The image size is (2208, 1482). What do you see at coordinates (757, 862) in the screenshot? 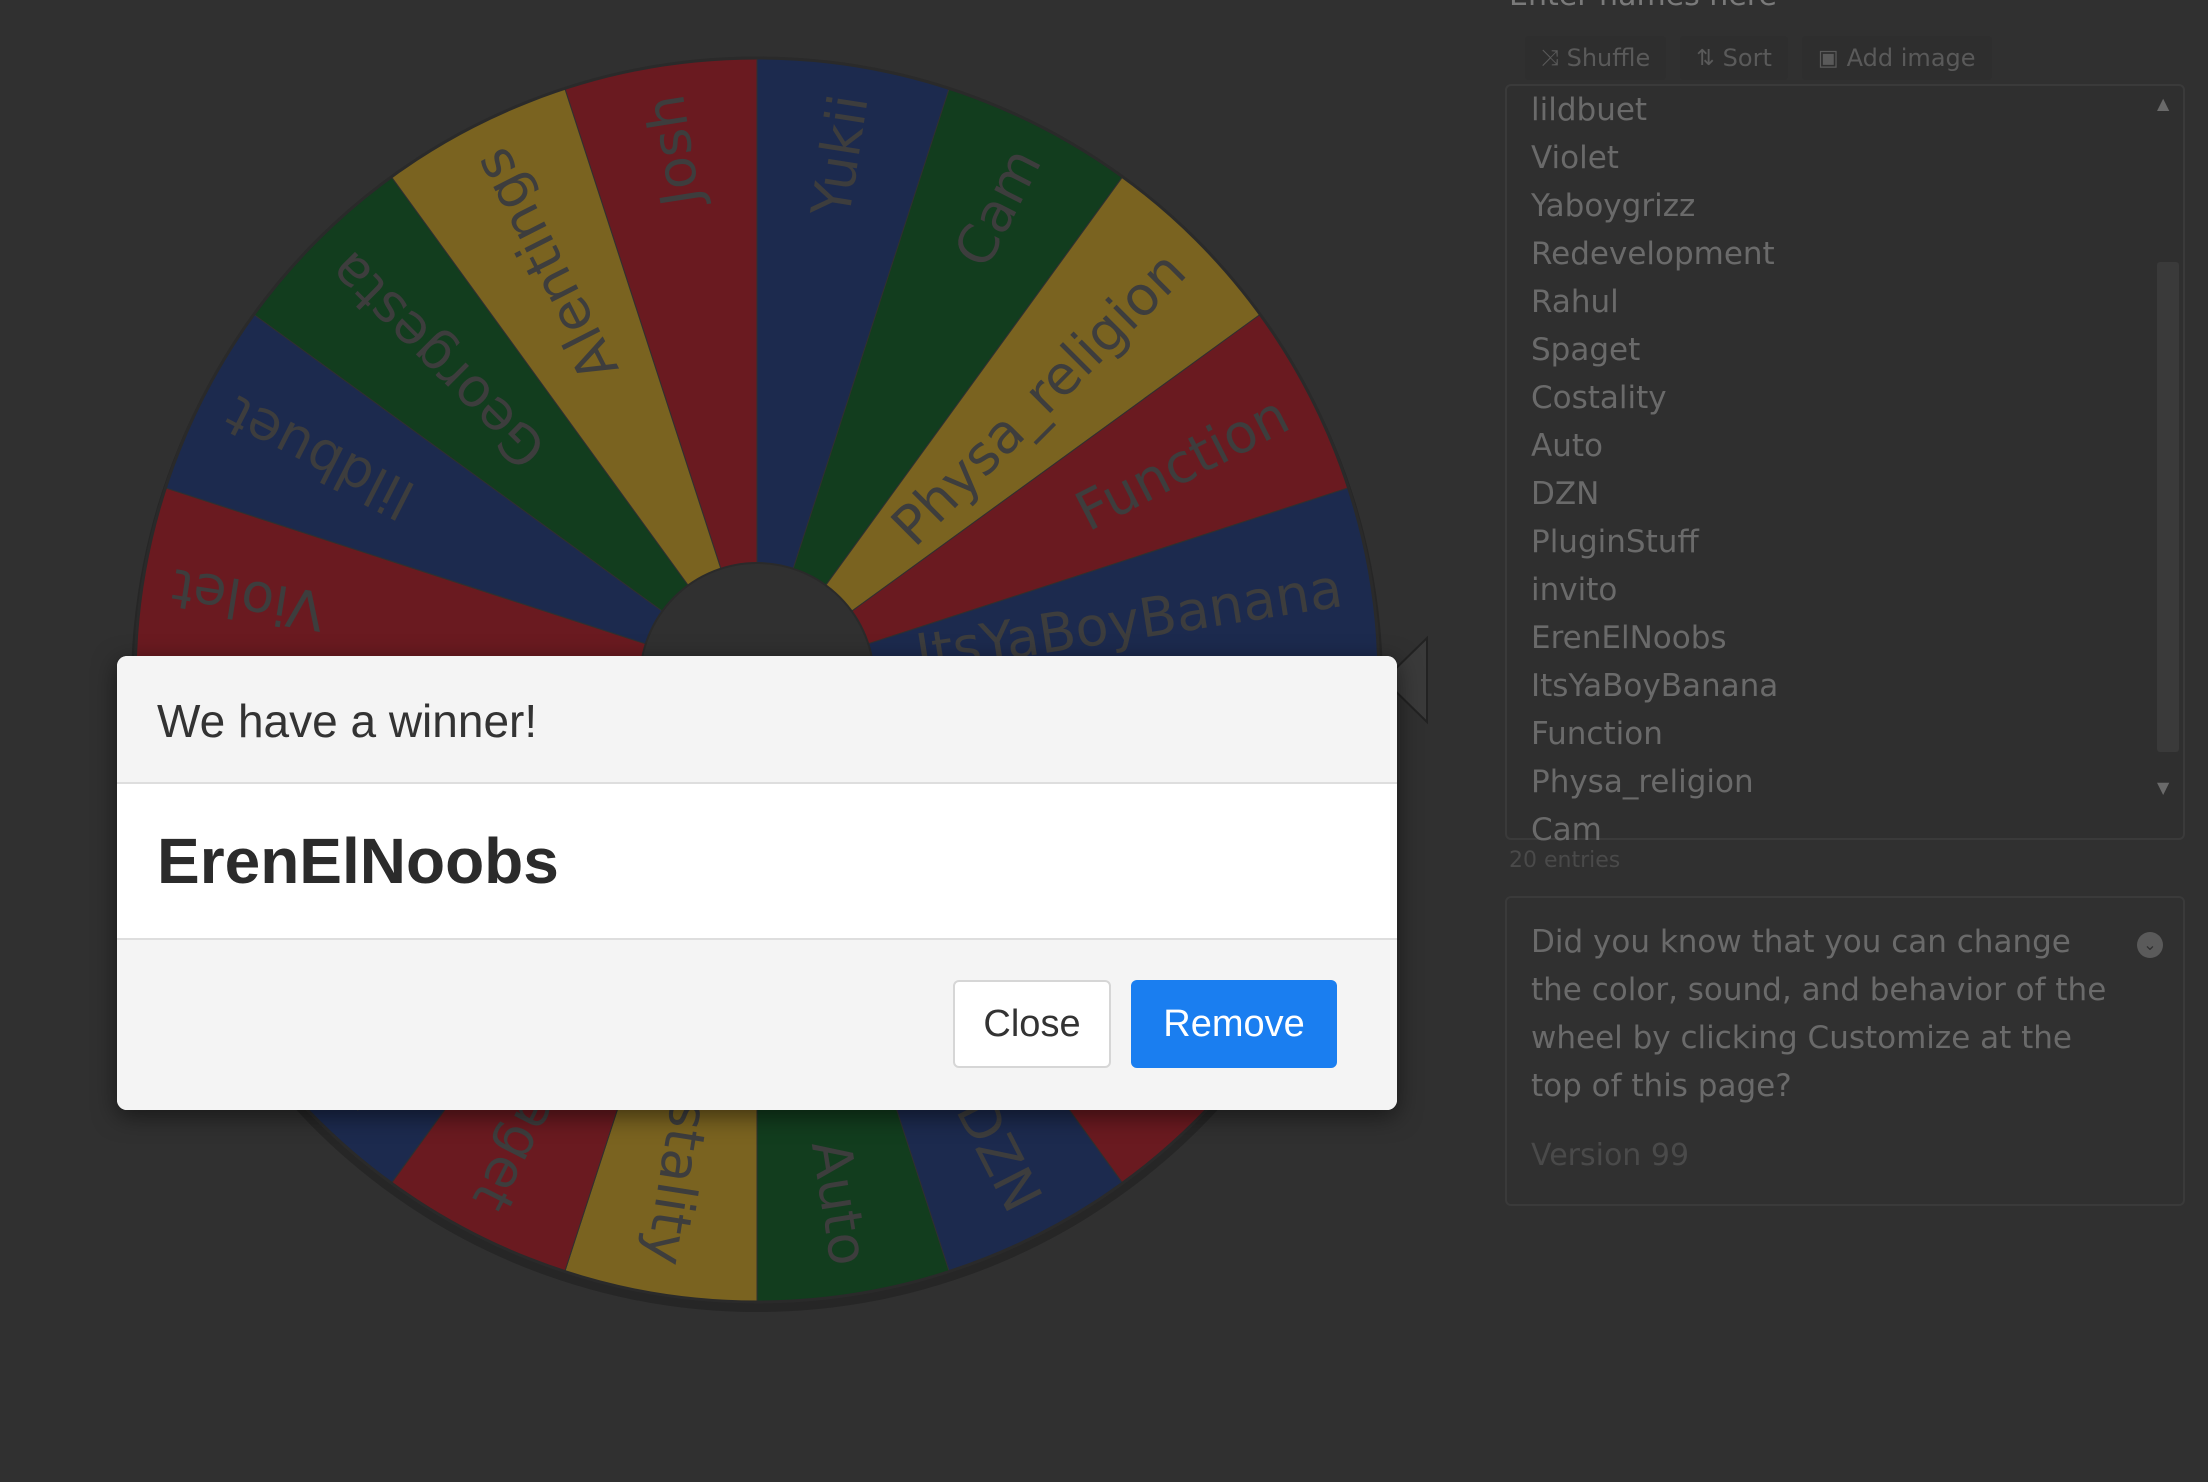
I see `dialog-body: ErenElNoobs` at bounding box center [757, 862].